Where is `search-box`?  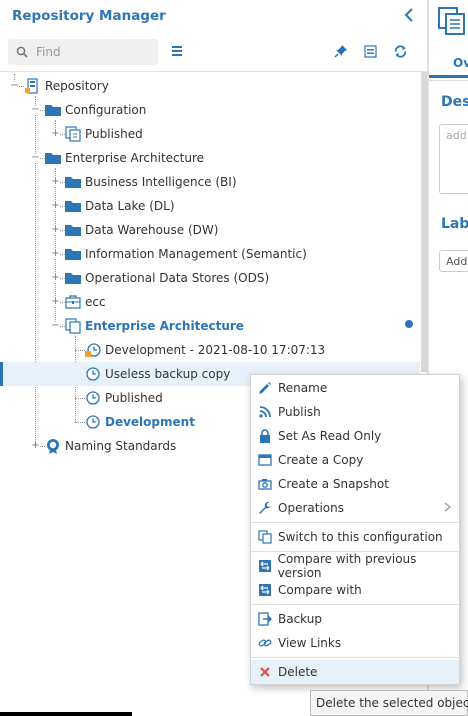
search-box is located at coordinates (83, 51).